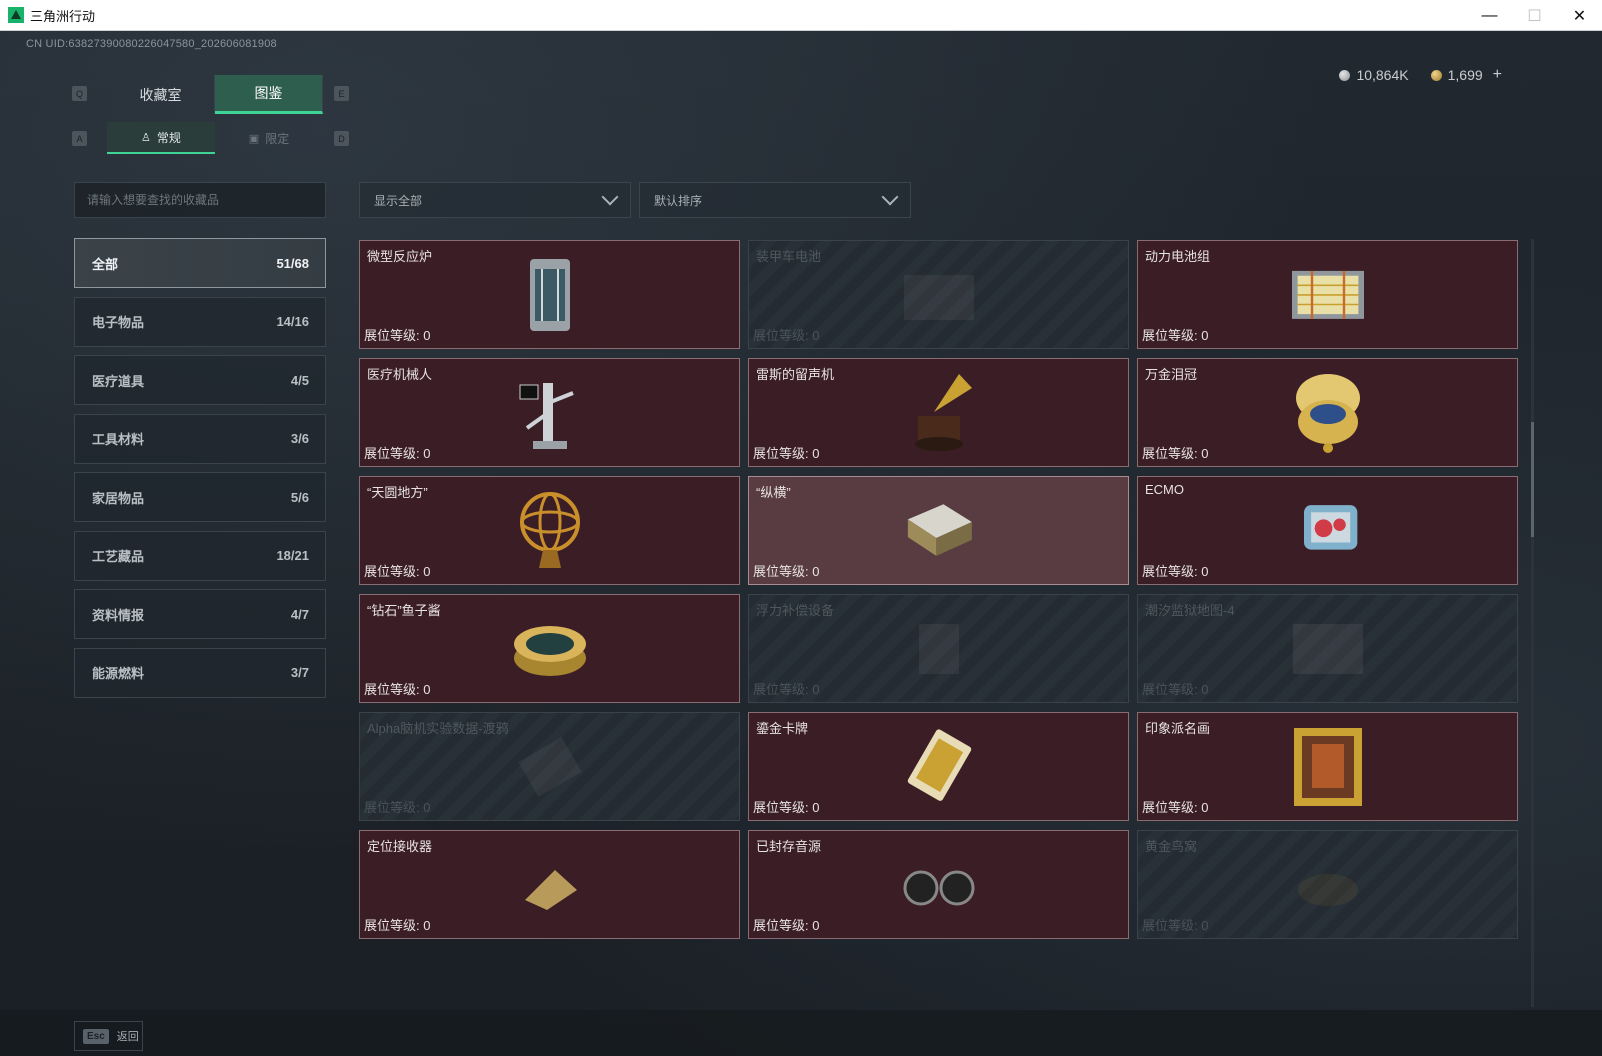 This screenshot has height=1056, width=1602. What do you see at coordinates (269, 138) in the screenshot?
I see `tab-limited: ▣ 限定` at bounding box center [269, 138].